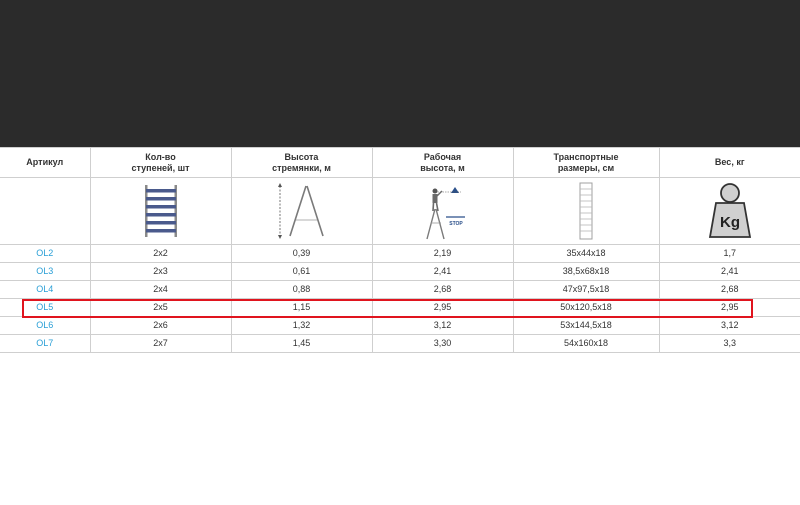 The height and width of the screenshot is (505, 800). I want to click on folded-ladder-icon, so click(586, 211).